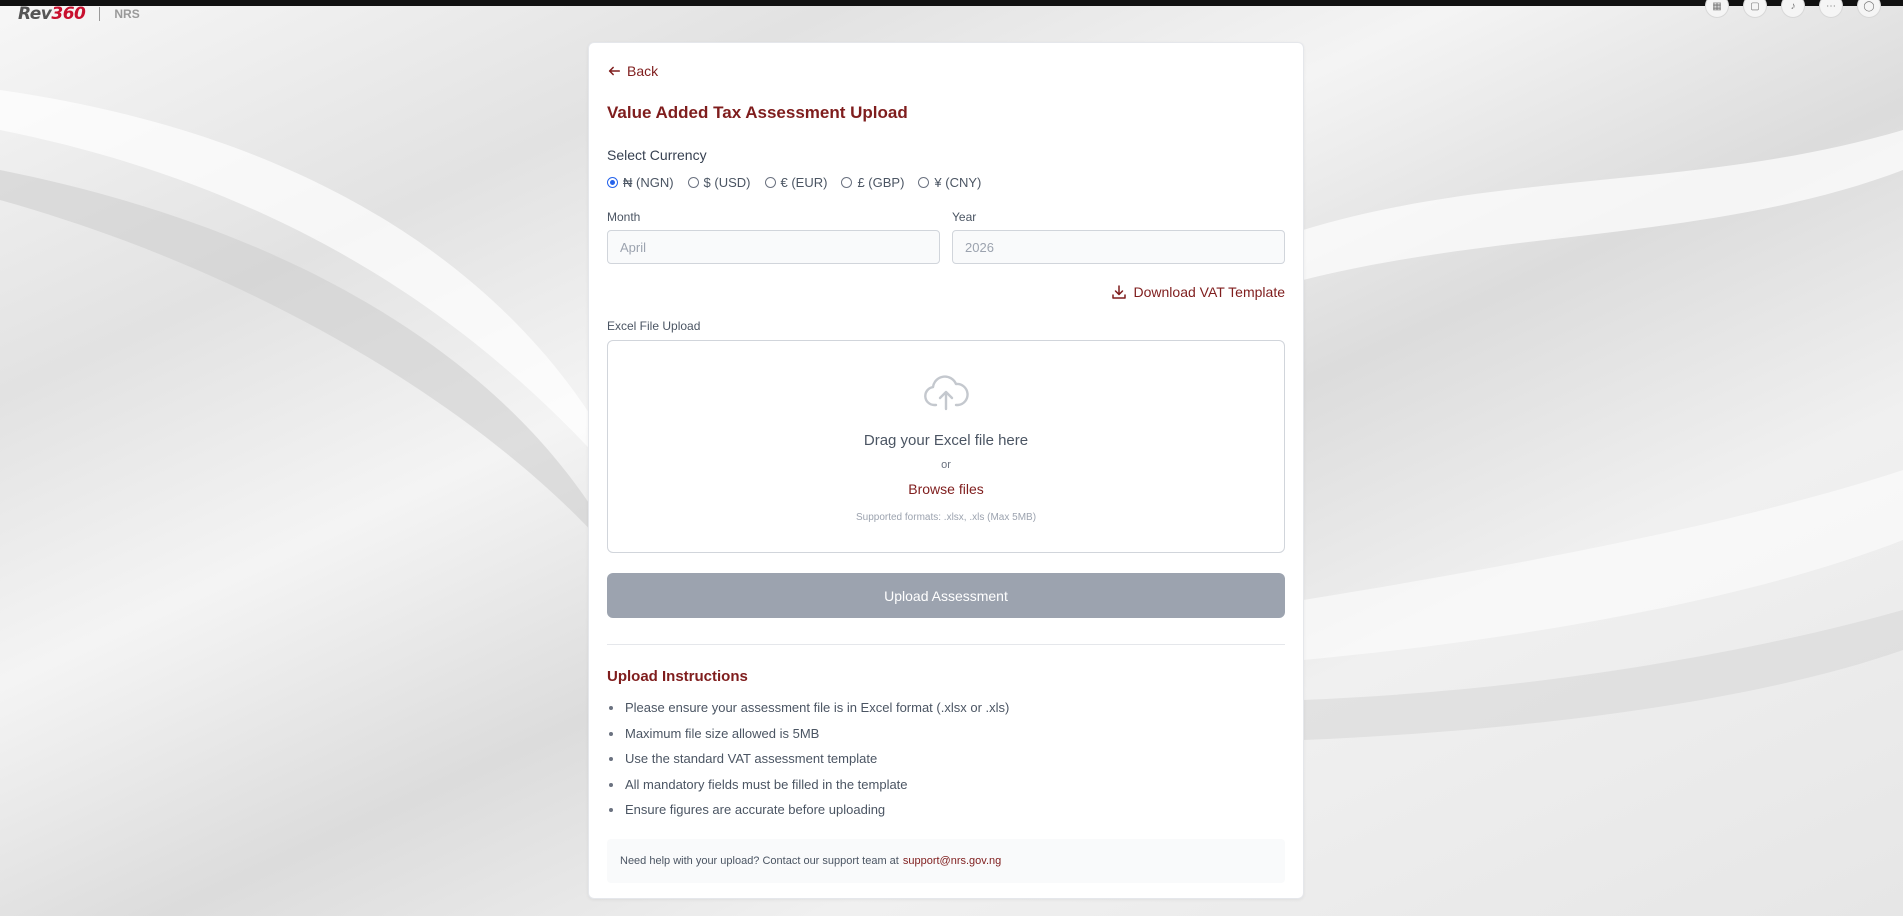  I want to click on excel-upload-label: Excel File Upload, so click(654, 326).